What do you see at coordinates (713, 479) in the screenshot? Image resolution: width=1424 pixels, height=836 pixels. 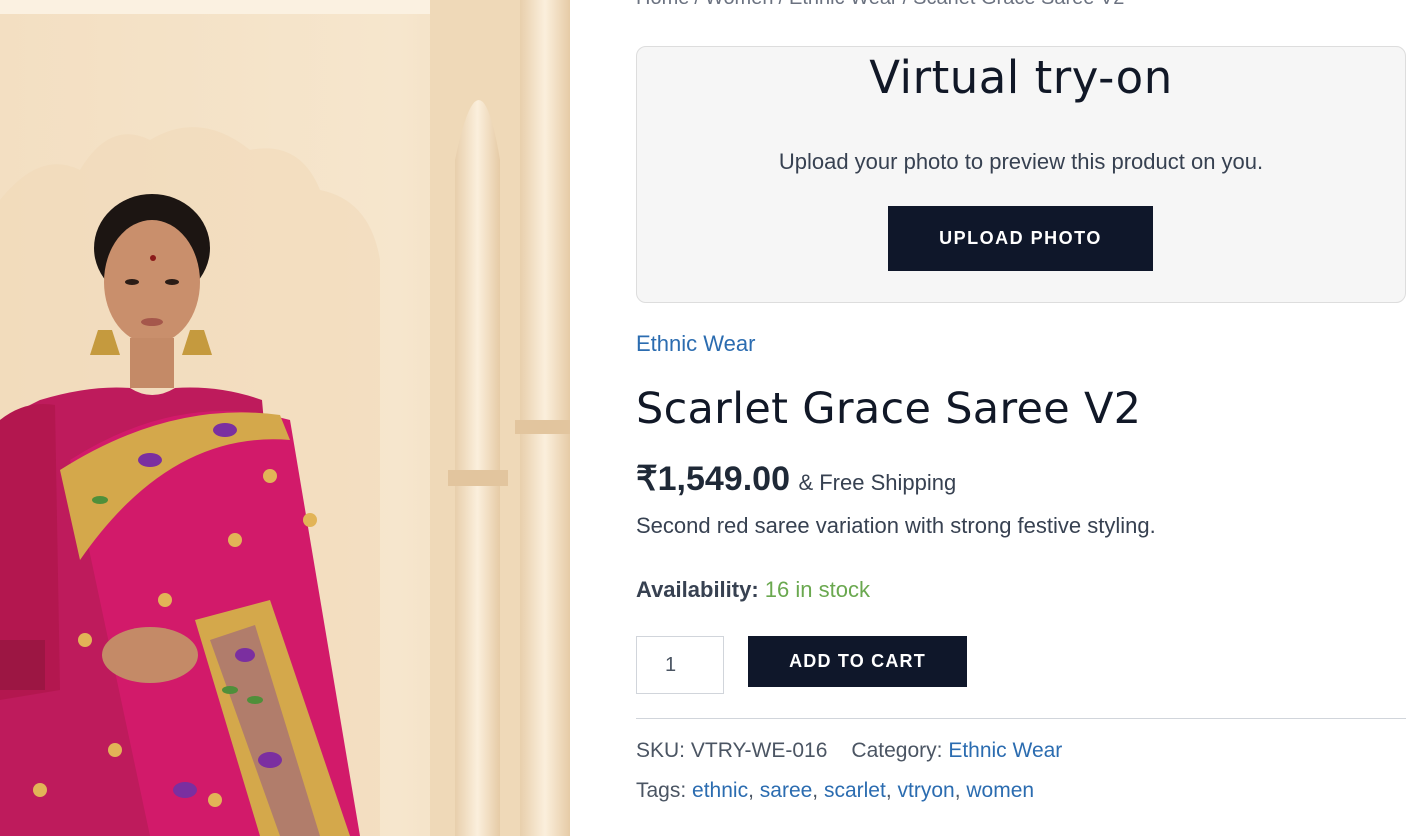 I see `product-price: ₹1,549.00` at bounding box center [713, 479].